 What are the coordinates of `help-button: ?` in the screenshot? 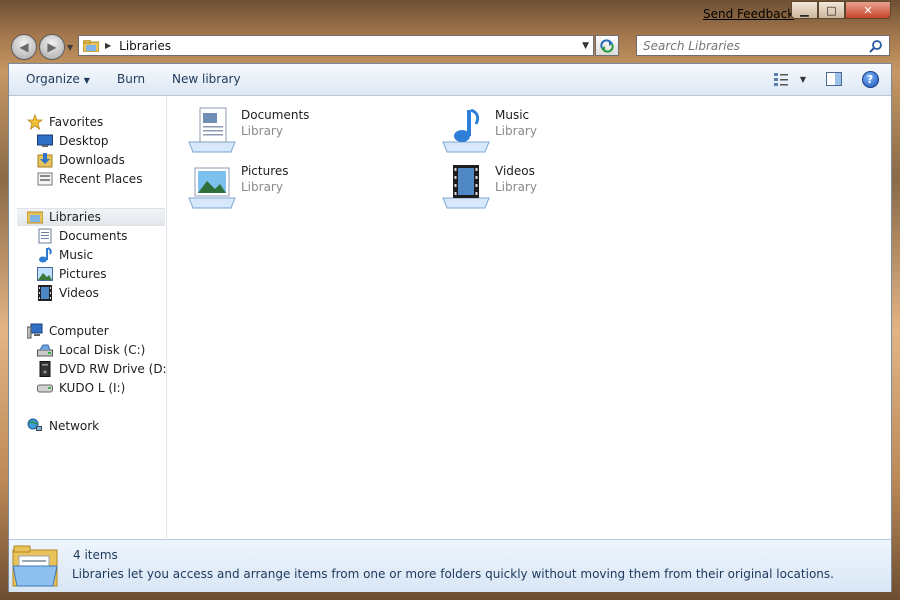 It's located at (870, 79).